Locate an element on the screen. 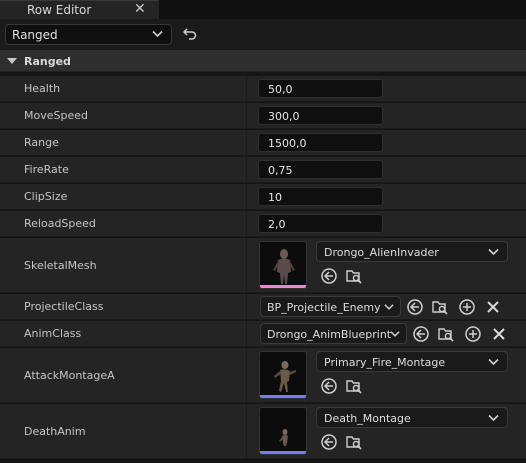 The width and height of the screenshot is (526, 463). range-input: 1500,0 is located at coordinates (320, 142).